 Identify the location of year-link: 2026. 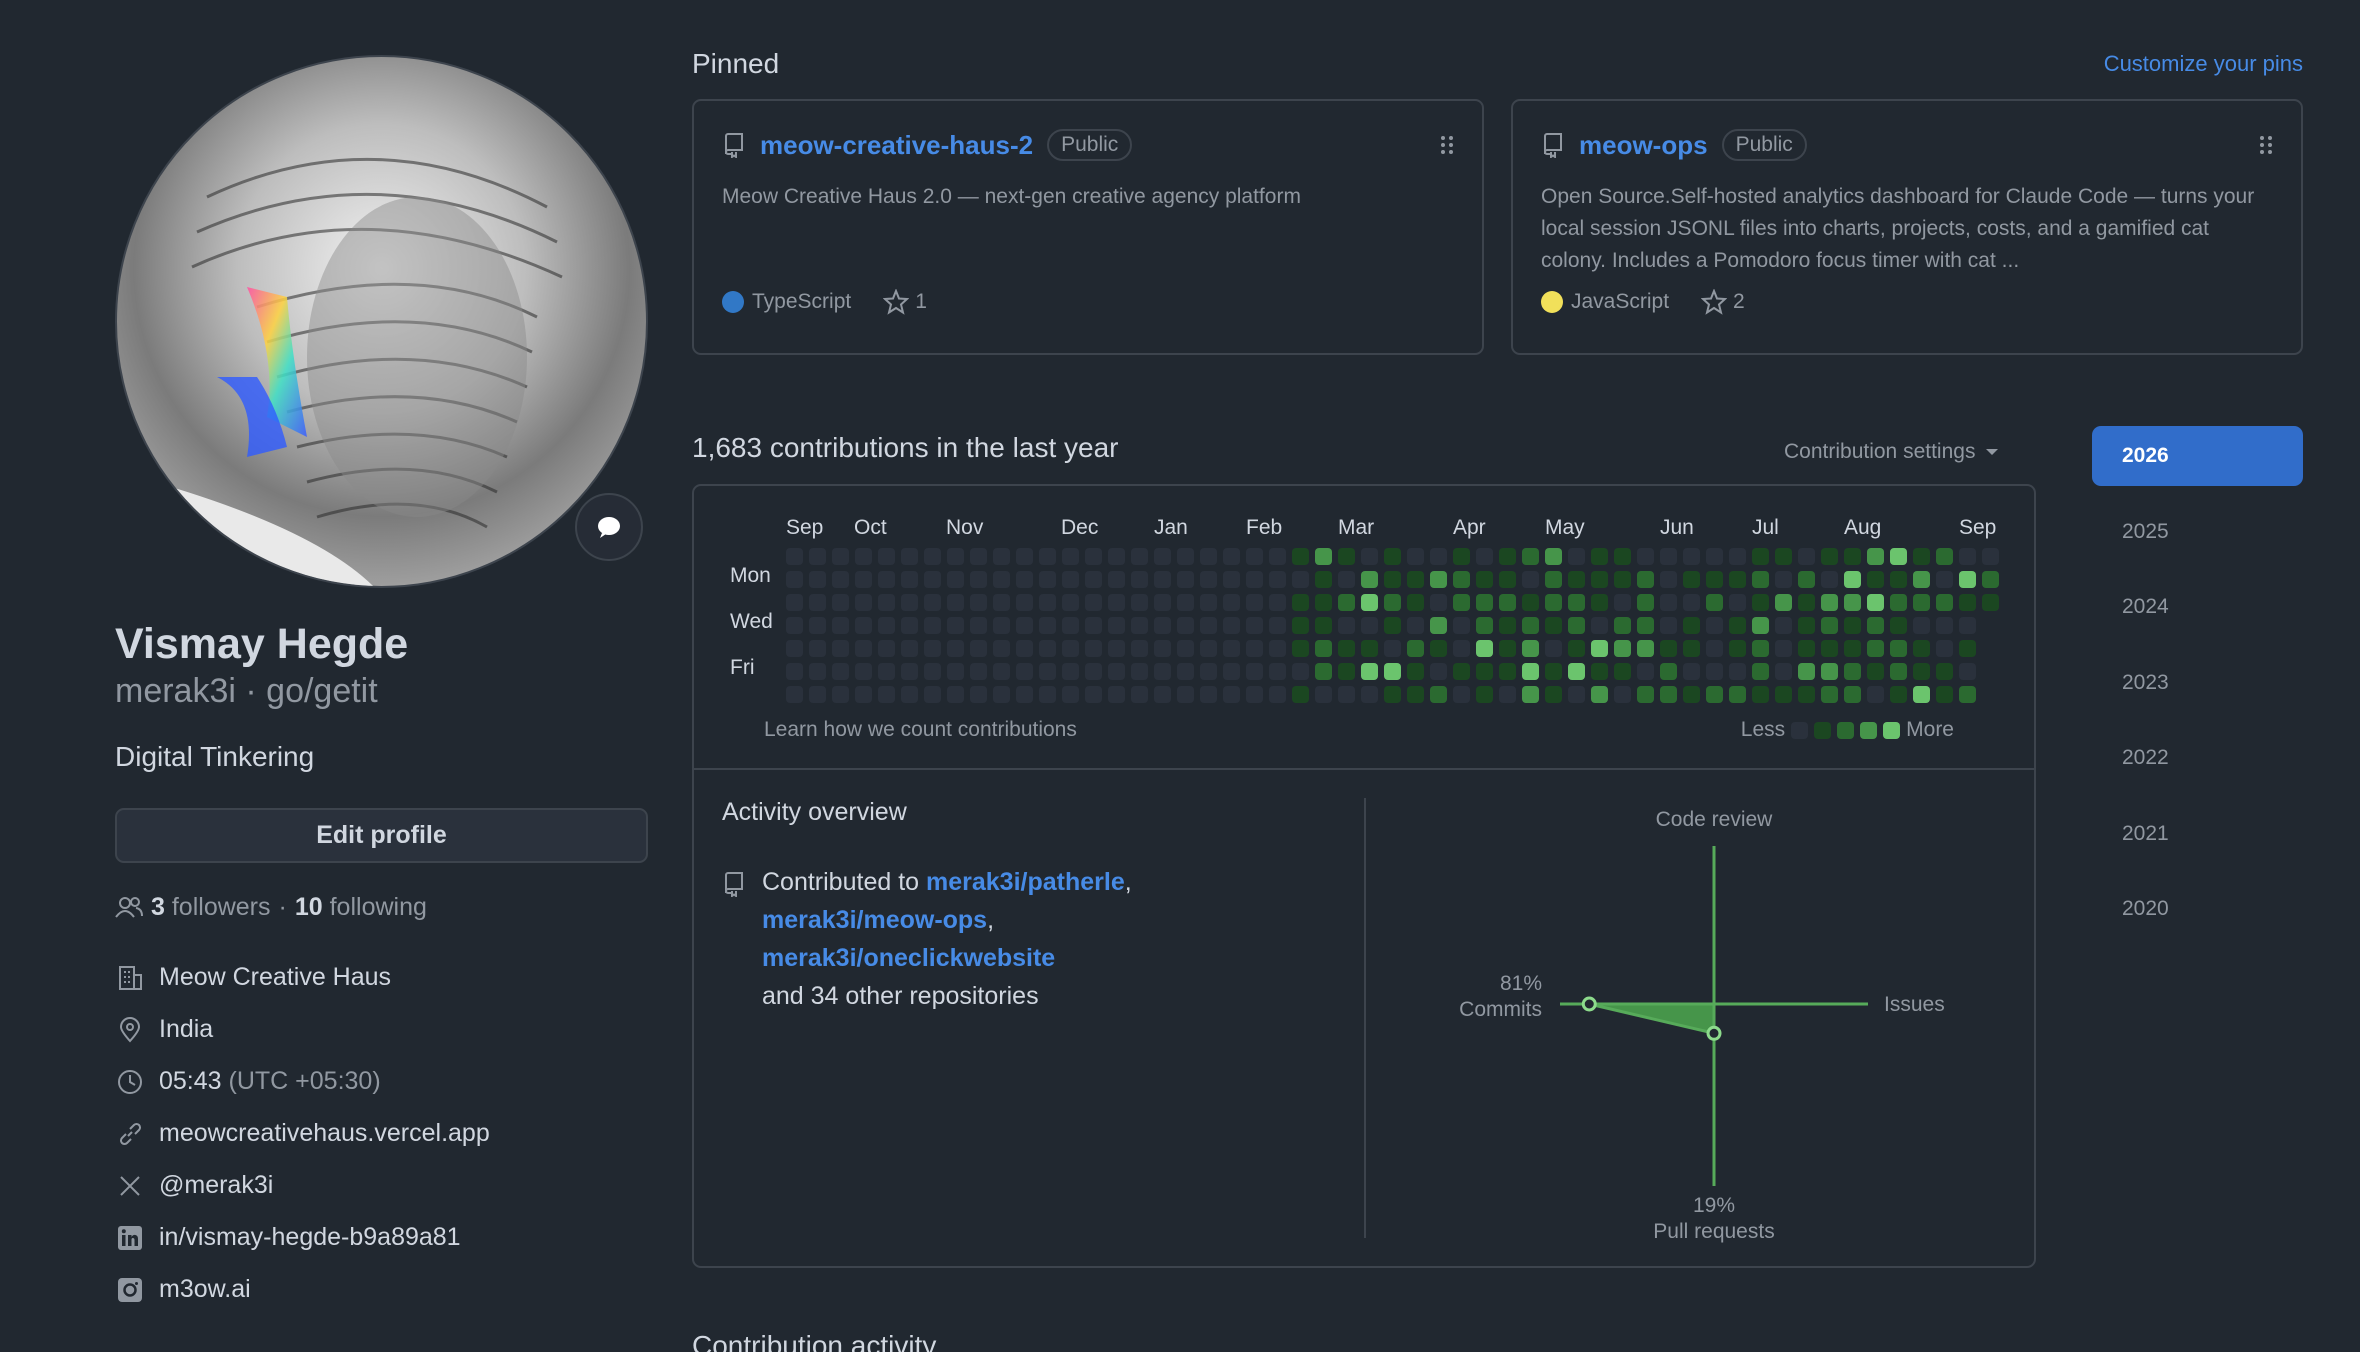
(2197, 456).